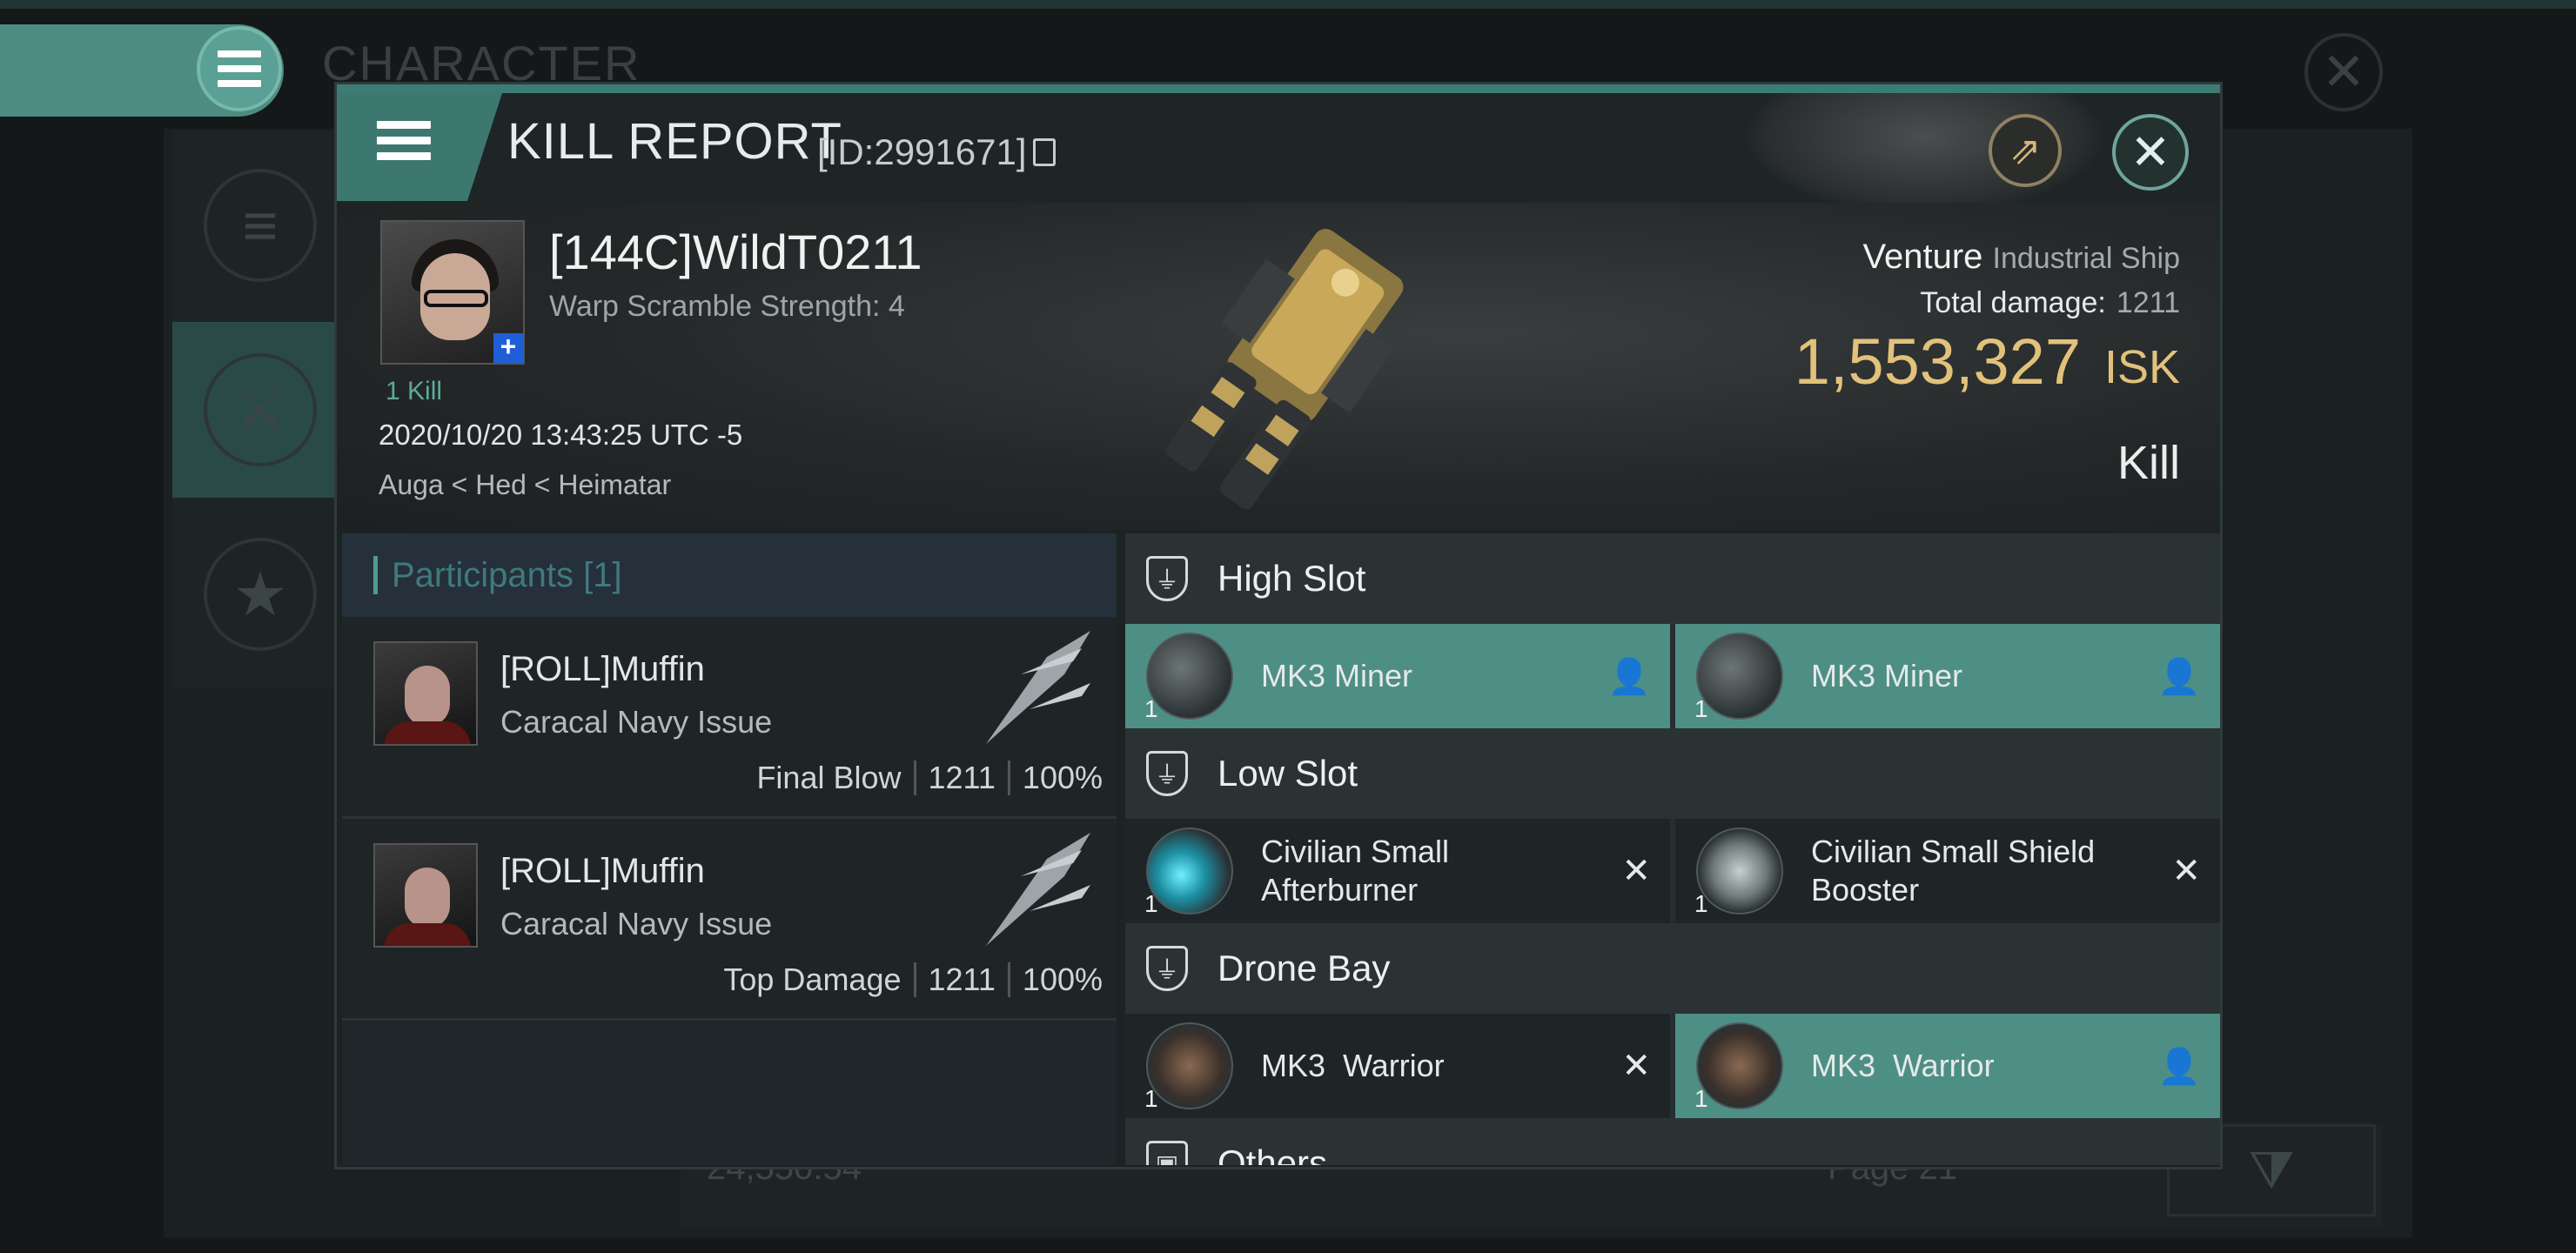 This screenshot has width=2576, height=1253. I want to click on add-contact-icon: +, so click(508, 347).